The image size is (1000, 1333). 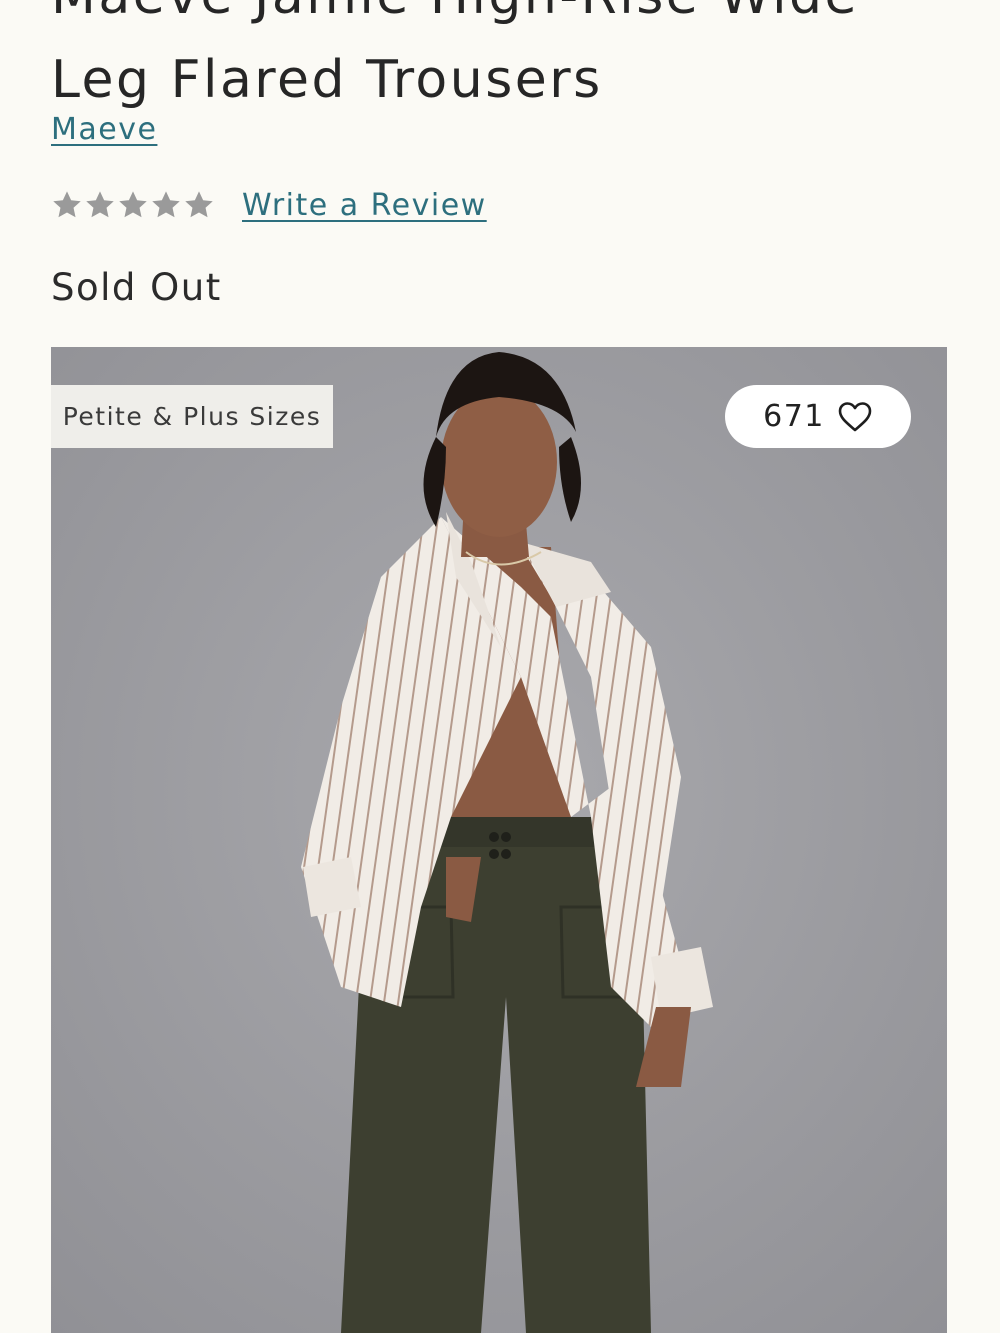 I want to click on star-rating, so click(x=133, y=205).